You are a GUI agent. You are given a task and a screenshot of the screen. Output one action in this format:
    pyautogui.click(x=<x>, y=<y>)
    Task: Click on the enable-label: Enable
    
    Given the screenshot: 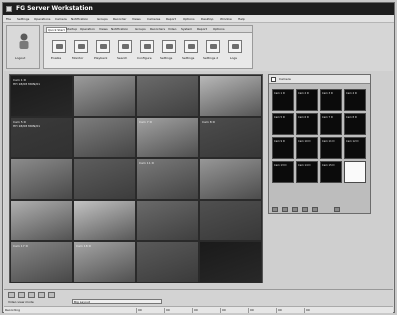 What is the action you would take?
    pyautogui.click(x=56, y=58)
    